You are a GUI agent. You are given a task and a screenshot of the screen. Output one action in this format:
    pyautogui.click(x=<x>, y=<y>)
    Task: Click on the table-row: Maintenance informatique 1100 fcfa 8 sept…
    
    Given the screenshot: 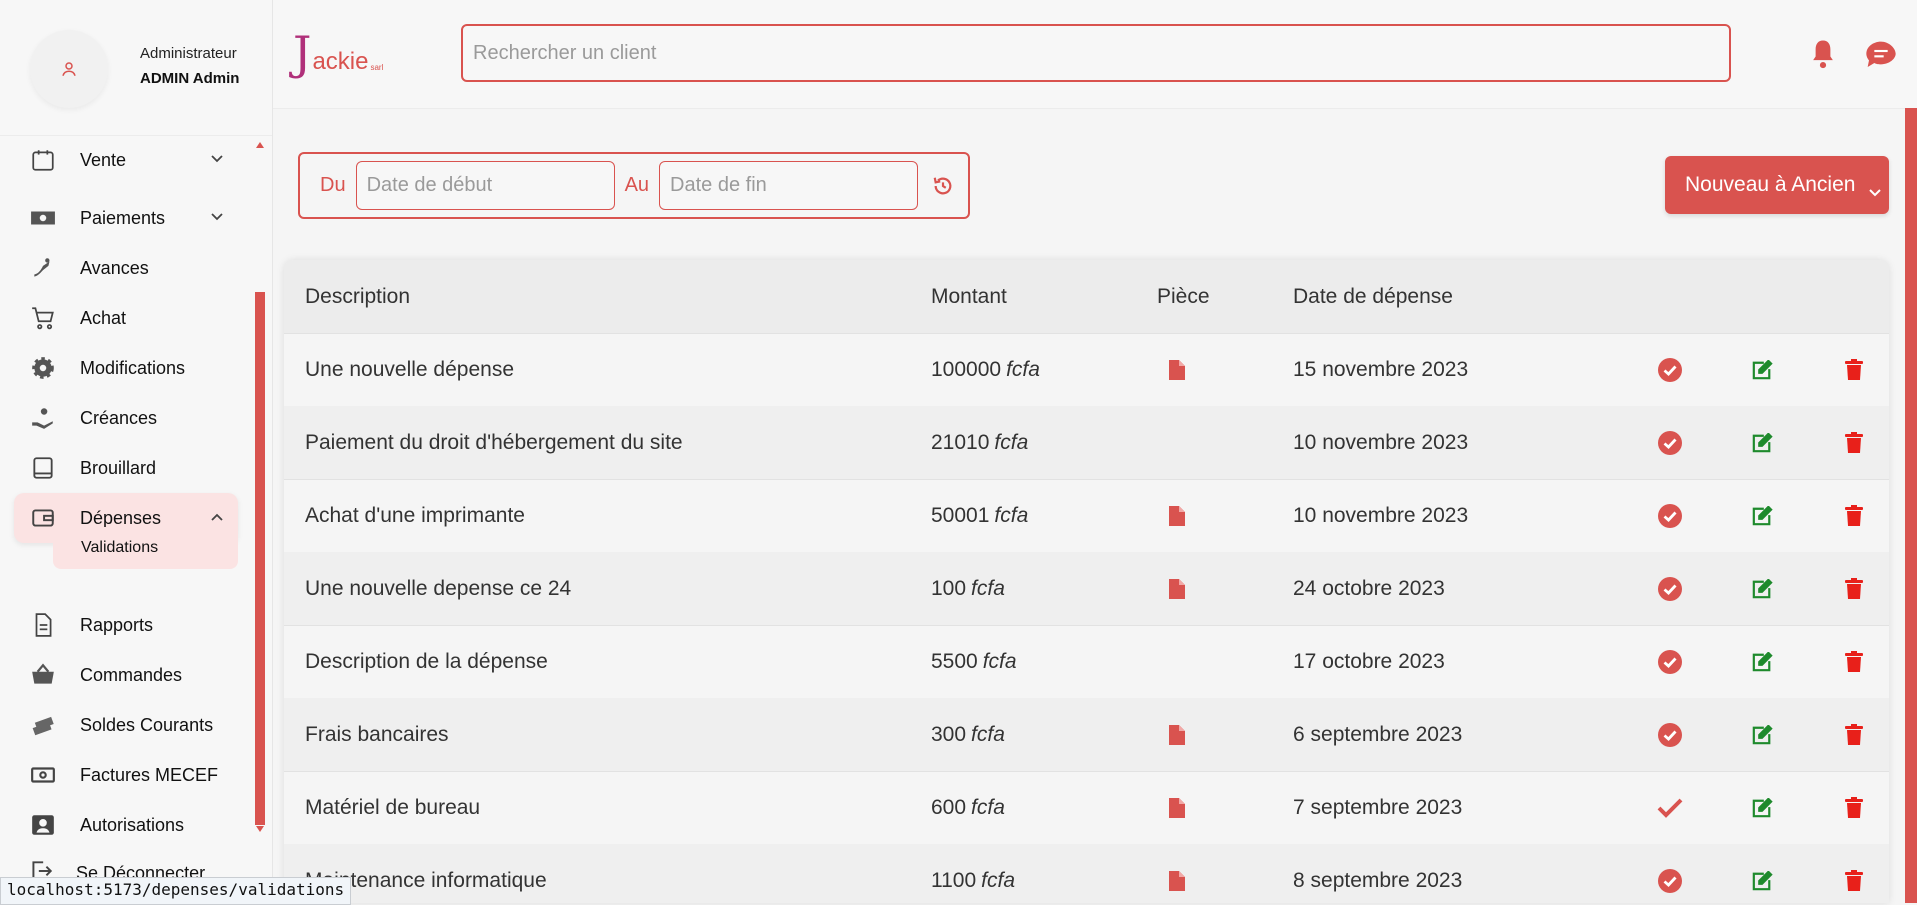 What is the action you would take?
    pyautogui.click(x=1086, y=873)
    